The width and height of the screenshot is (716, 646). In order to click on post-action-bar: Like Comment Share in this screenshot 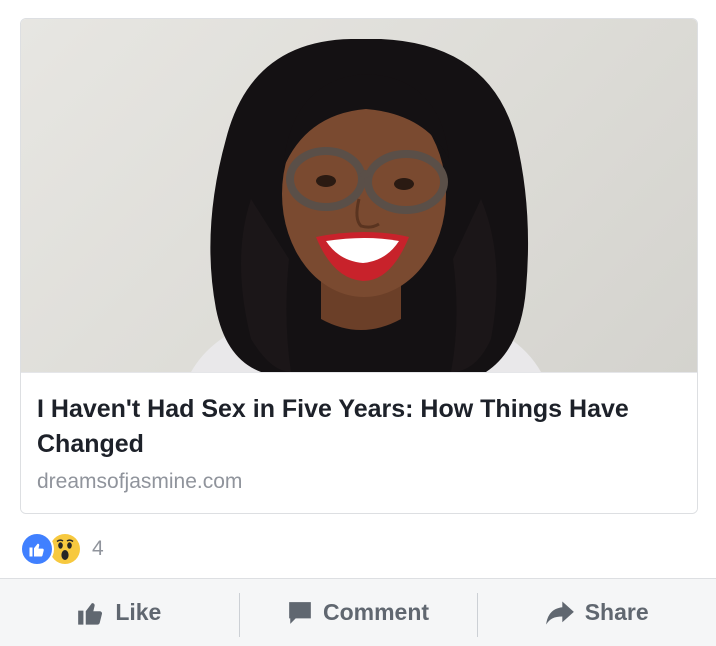, I will do `click(358, 612)`.